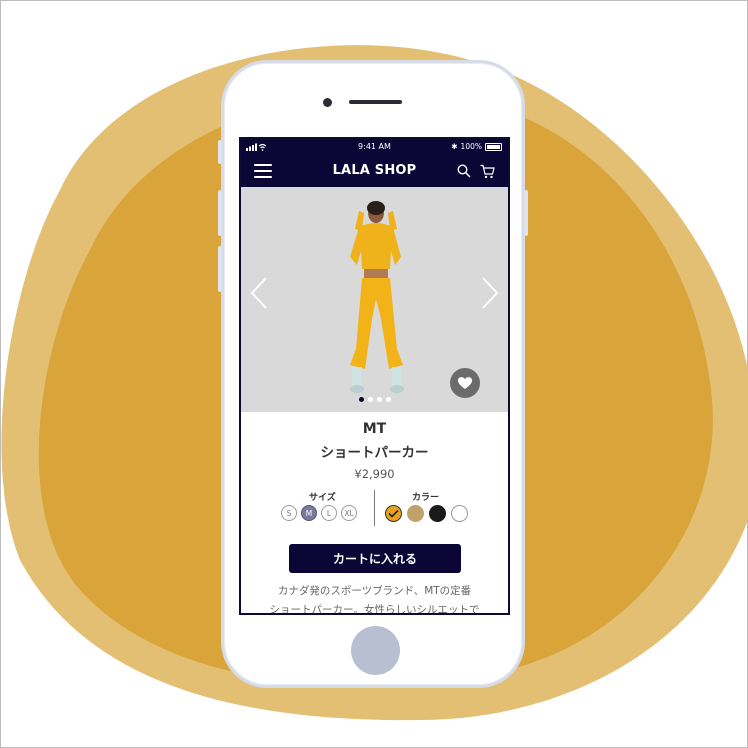 The width and height of the screenshot is (748, 748). I want to click on size-option-s: S, so click(289, 513).